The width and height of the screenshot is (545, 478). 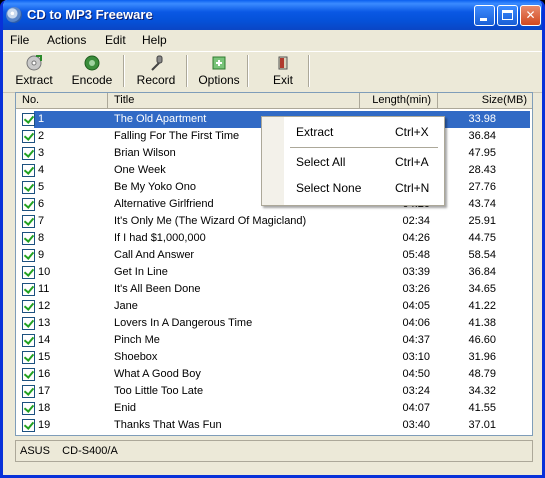 What do you see at coordinates (416, 408) in the screenshot?
I see `track-length: 04:07` at bounding box center [416, 408].